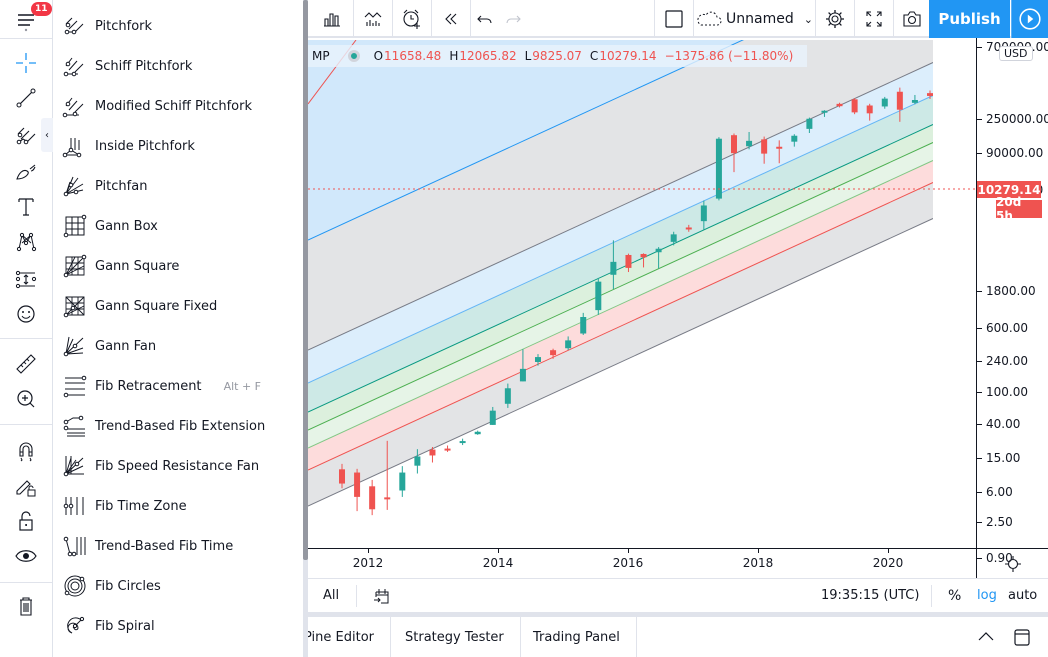 The width and height of the screenshot is (1048, 657). Describe the element at coordinates (368, 563) in the screenshot. I see `time-label: 2012` at that location.